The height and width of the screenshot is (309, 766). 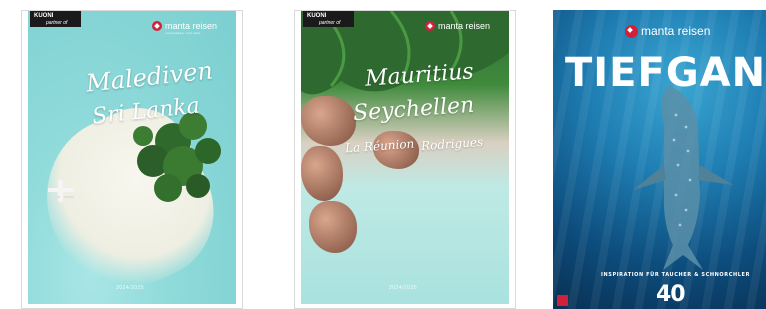 What do you see at coordinates (665, 73) in the screenshot?
I see `cover-title: TIEFGANG` at bounding box center [665, 73].